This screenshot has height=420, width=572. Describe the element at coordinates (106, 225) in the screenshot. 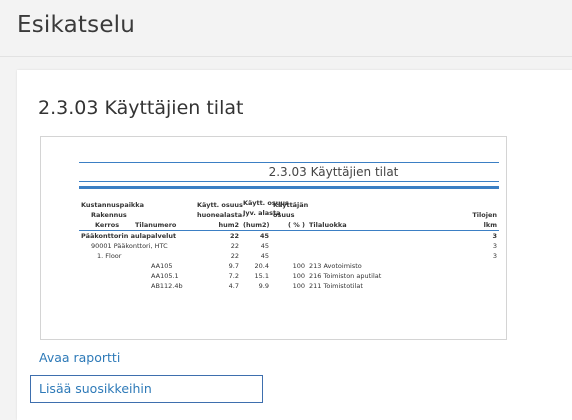

I see `preview-header-cell: Kerros` at that location.